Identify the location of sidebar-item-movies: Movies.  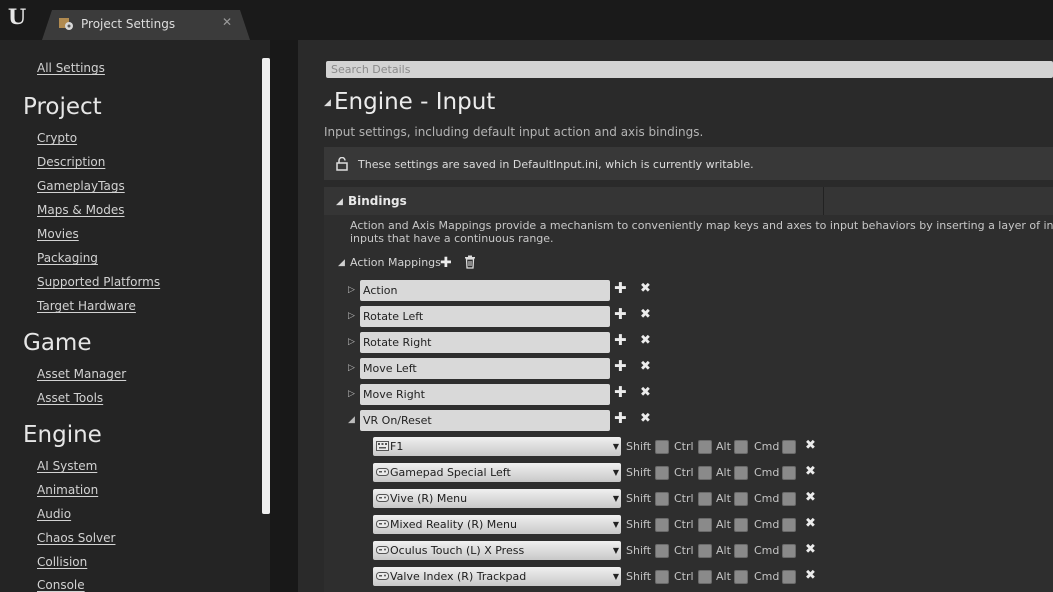
(58, 234).